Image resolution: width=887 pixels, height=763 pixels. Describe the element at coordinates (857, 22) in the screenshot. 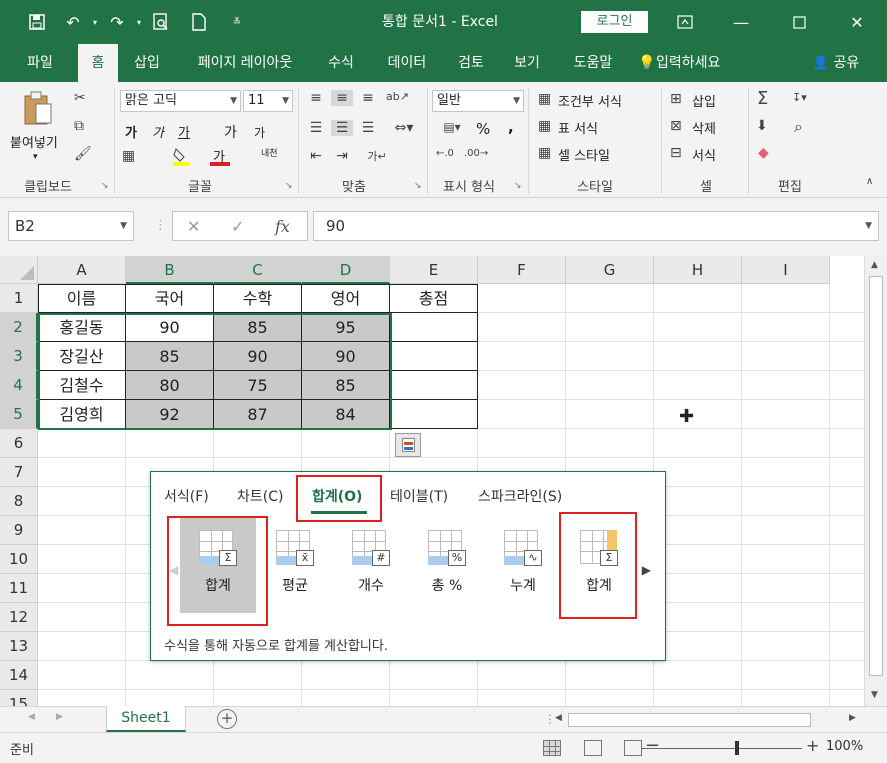

I see `close-icon: ✕` at that location.